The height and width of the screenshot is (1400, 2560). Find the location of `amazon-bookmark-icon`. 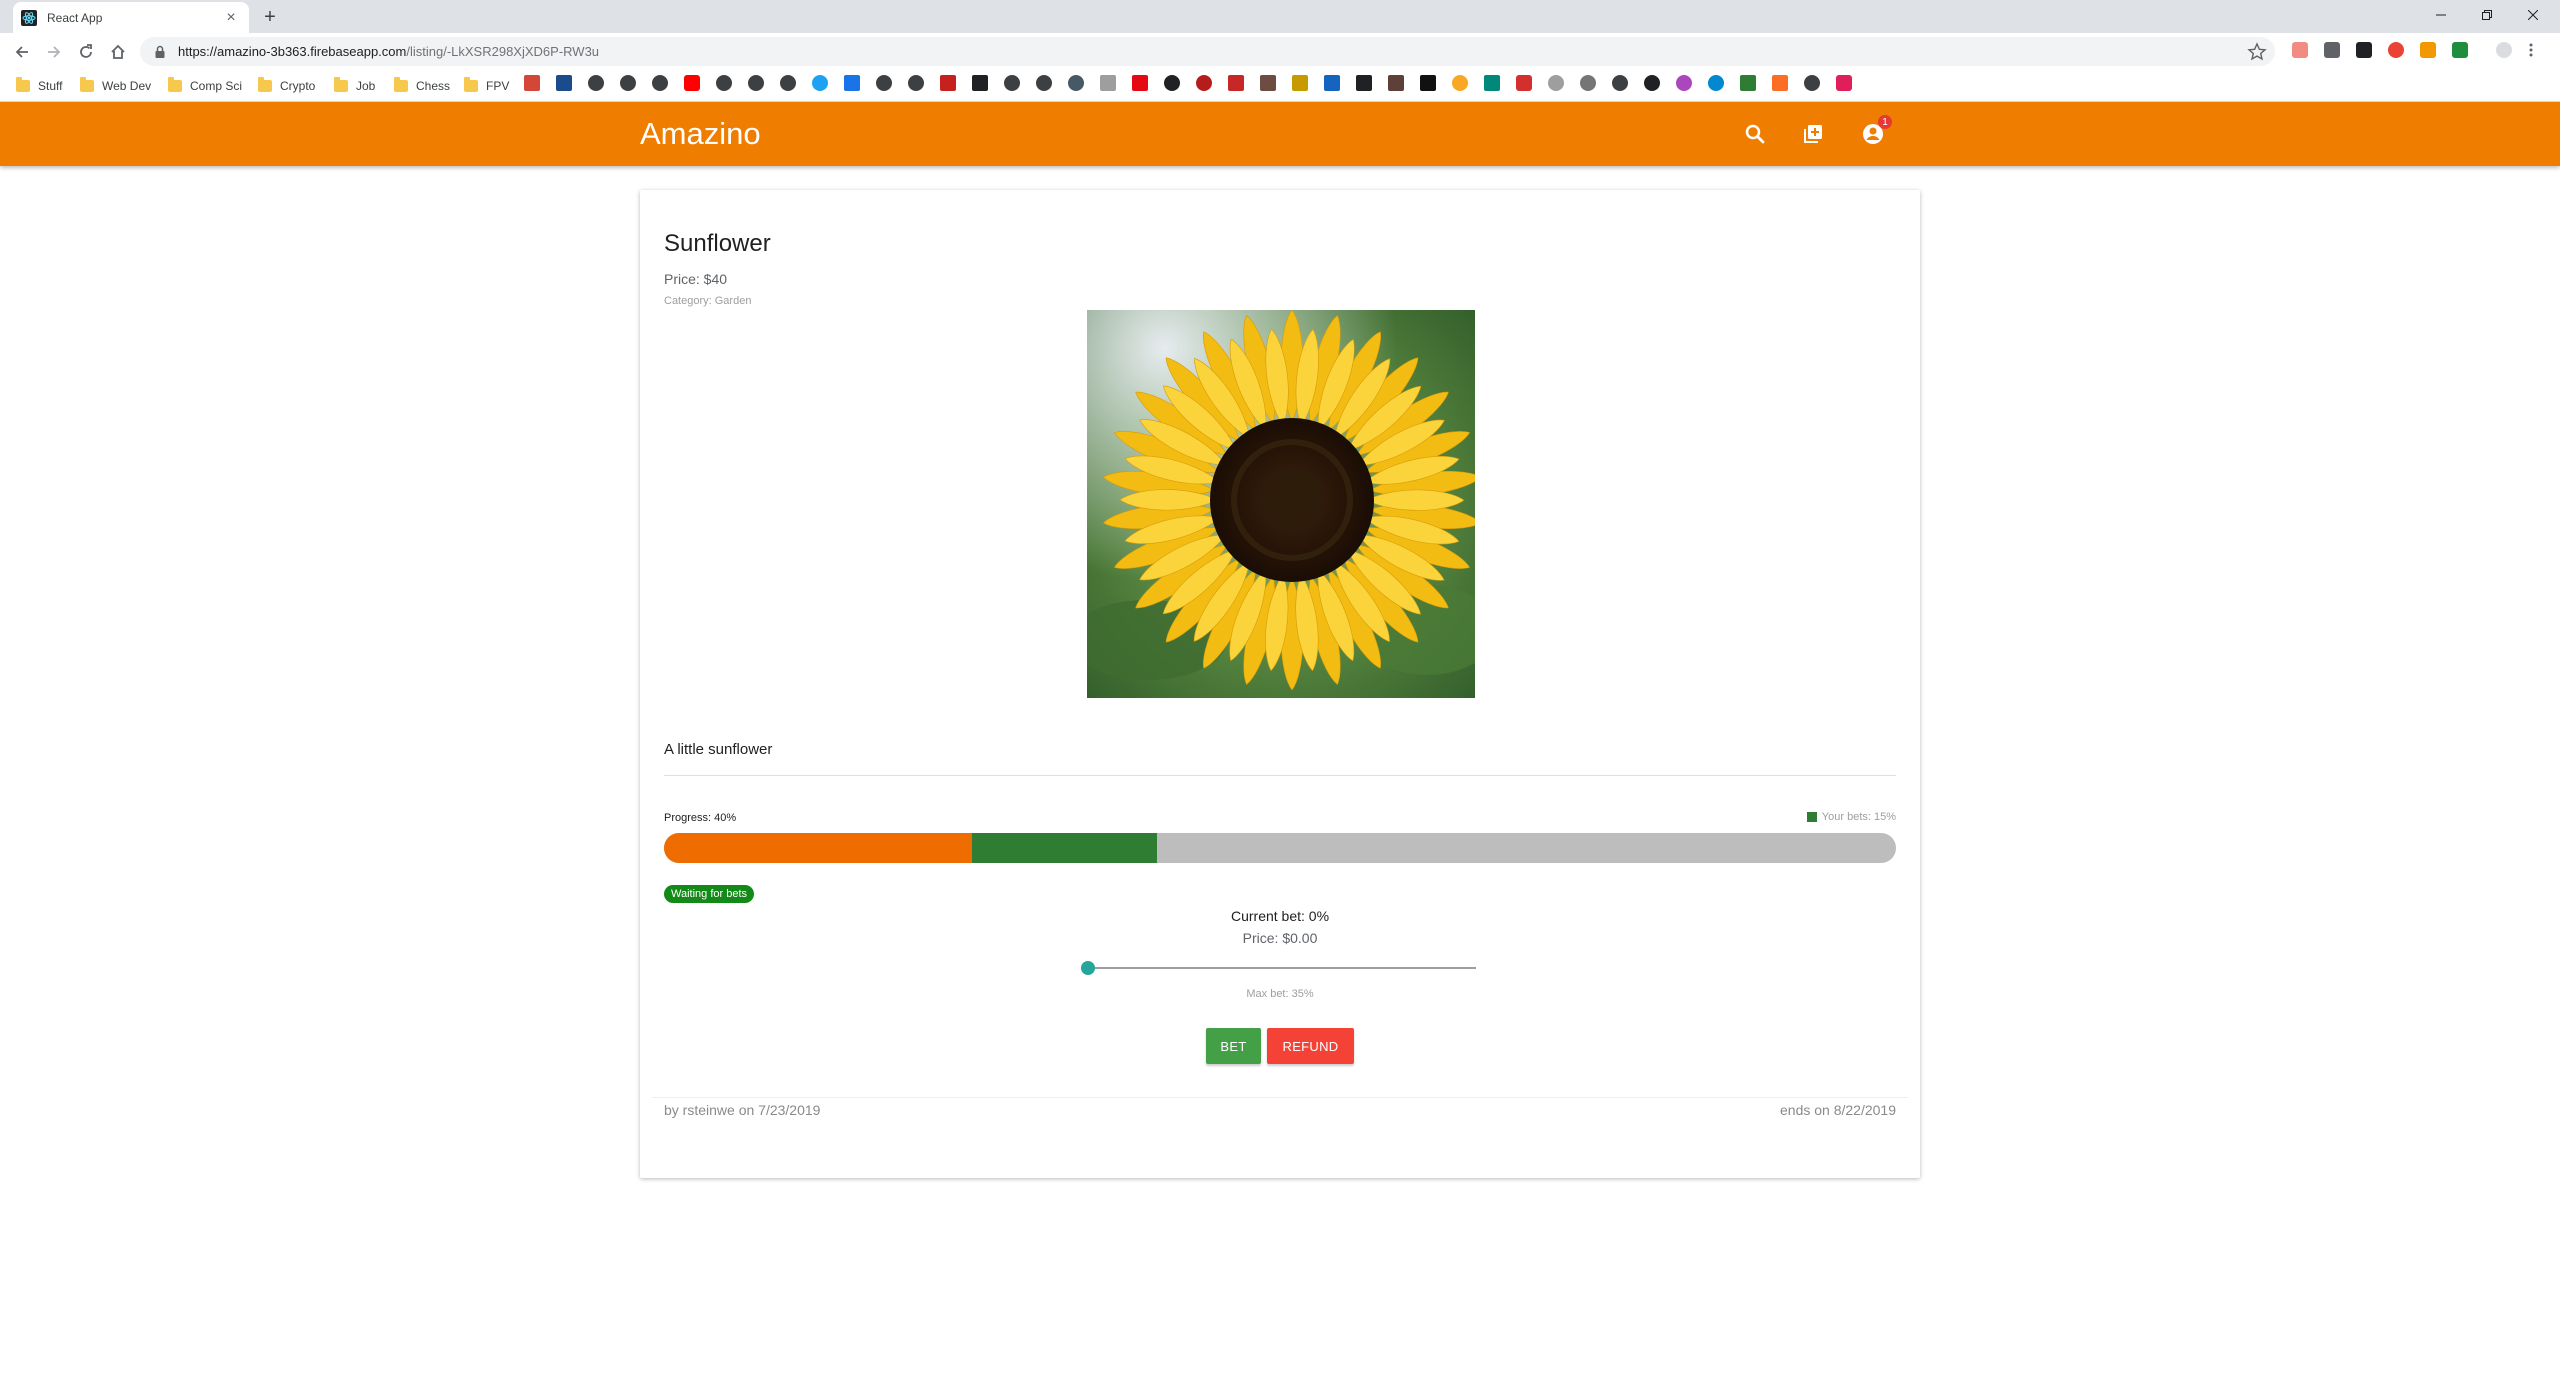

amazon-bookmark-icon is located at coordinates (980, 83).